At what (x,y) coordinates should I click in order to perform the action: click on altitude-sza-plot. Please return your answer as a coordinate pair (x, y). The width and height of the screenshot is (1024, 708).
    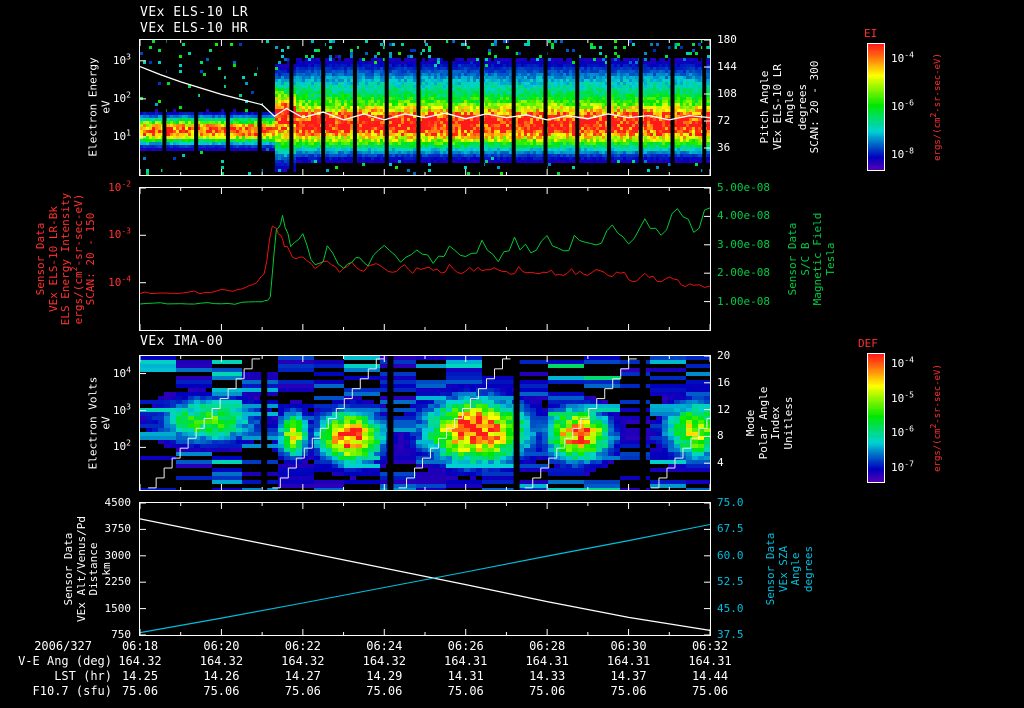
    Looking at the image, I should click on (425, 569).